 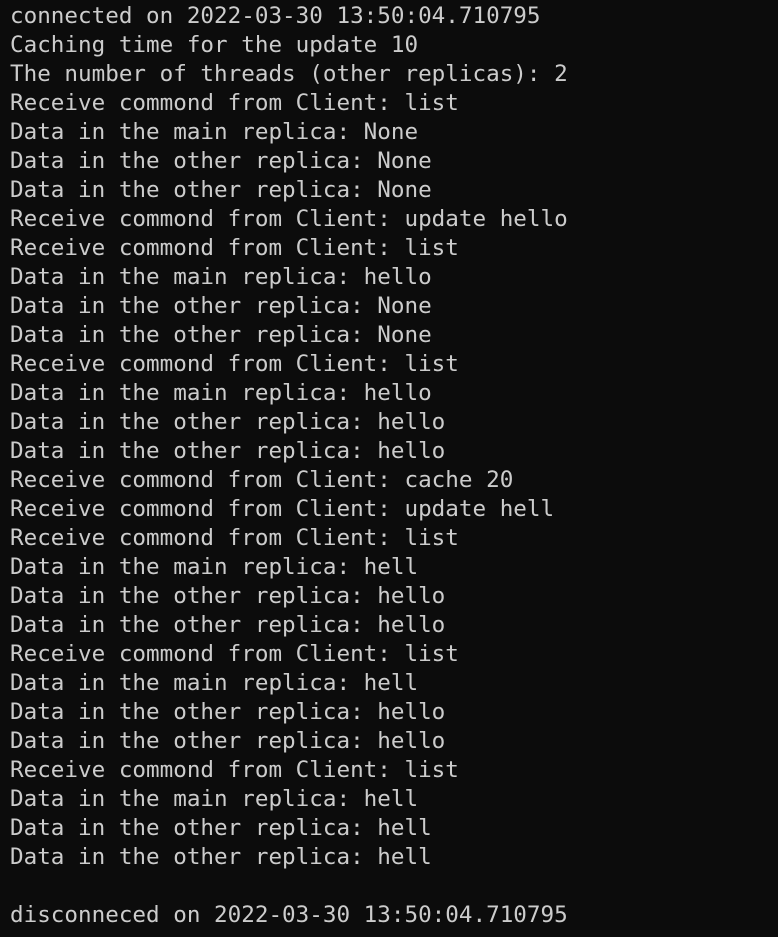 What do you see at coordinates (282, 509) in the screenshot?
I see `output-line: Receive commond from Client: update hell` at bounding box center [282, 509].